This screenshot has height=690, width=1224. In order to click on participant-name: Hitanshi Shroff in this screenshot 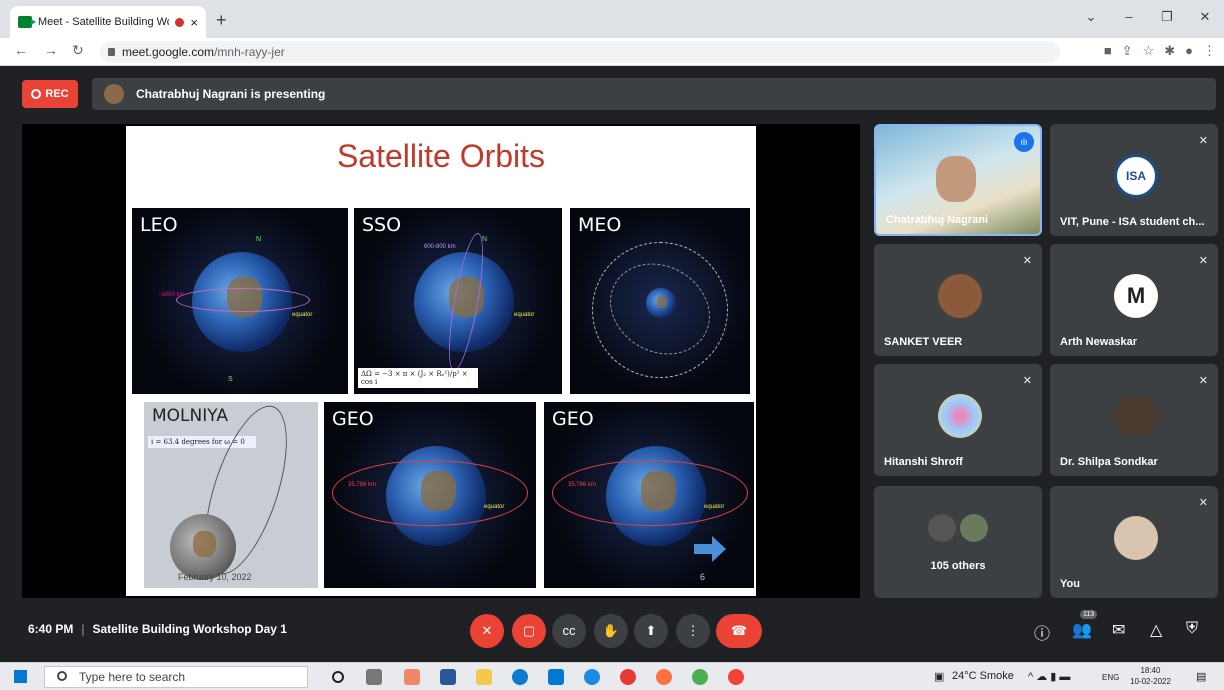, I will do `click(923, 462)`.